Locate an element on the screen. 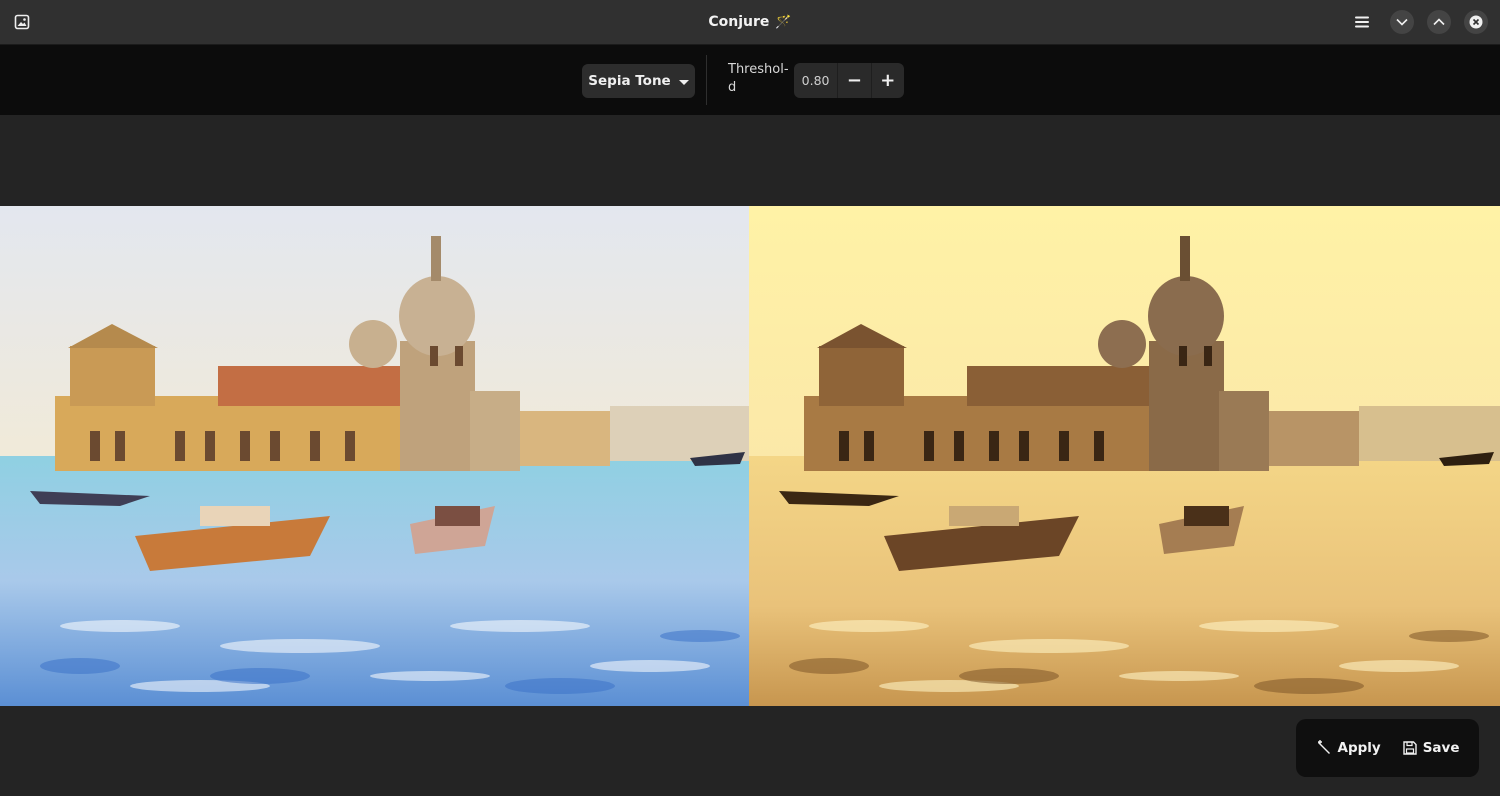 This screenshot has height=796, width=1500. hamburger-menu-icon is located at coordinates (1362, 22).